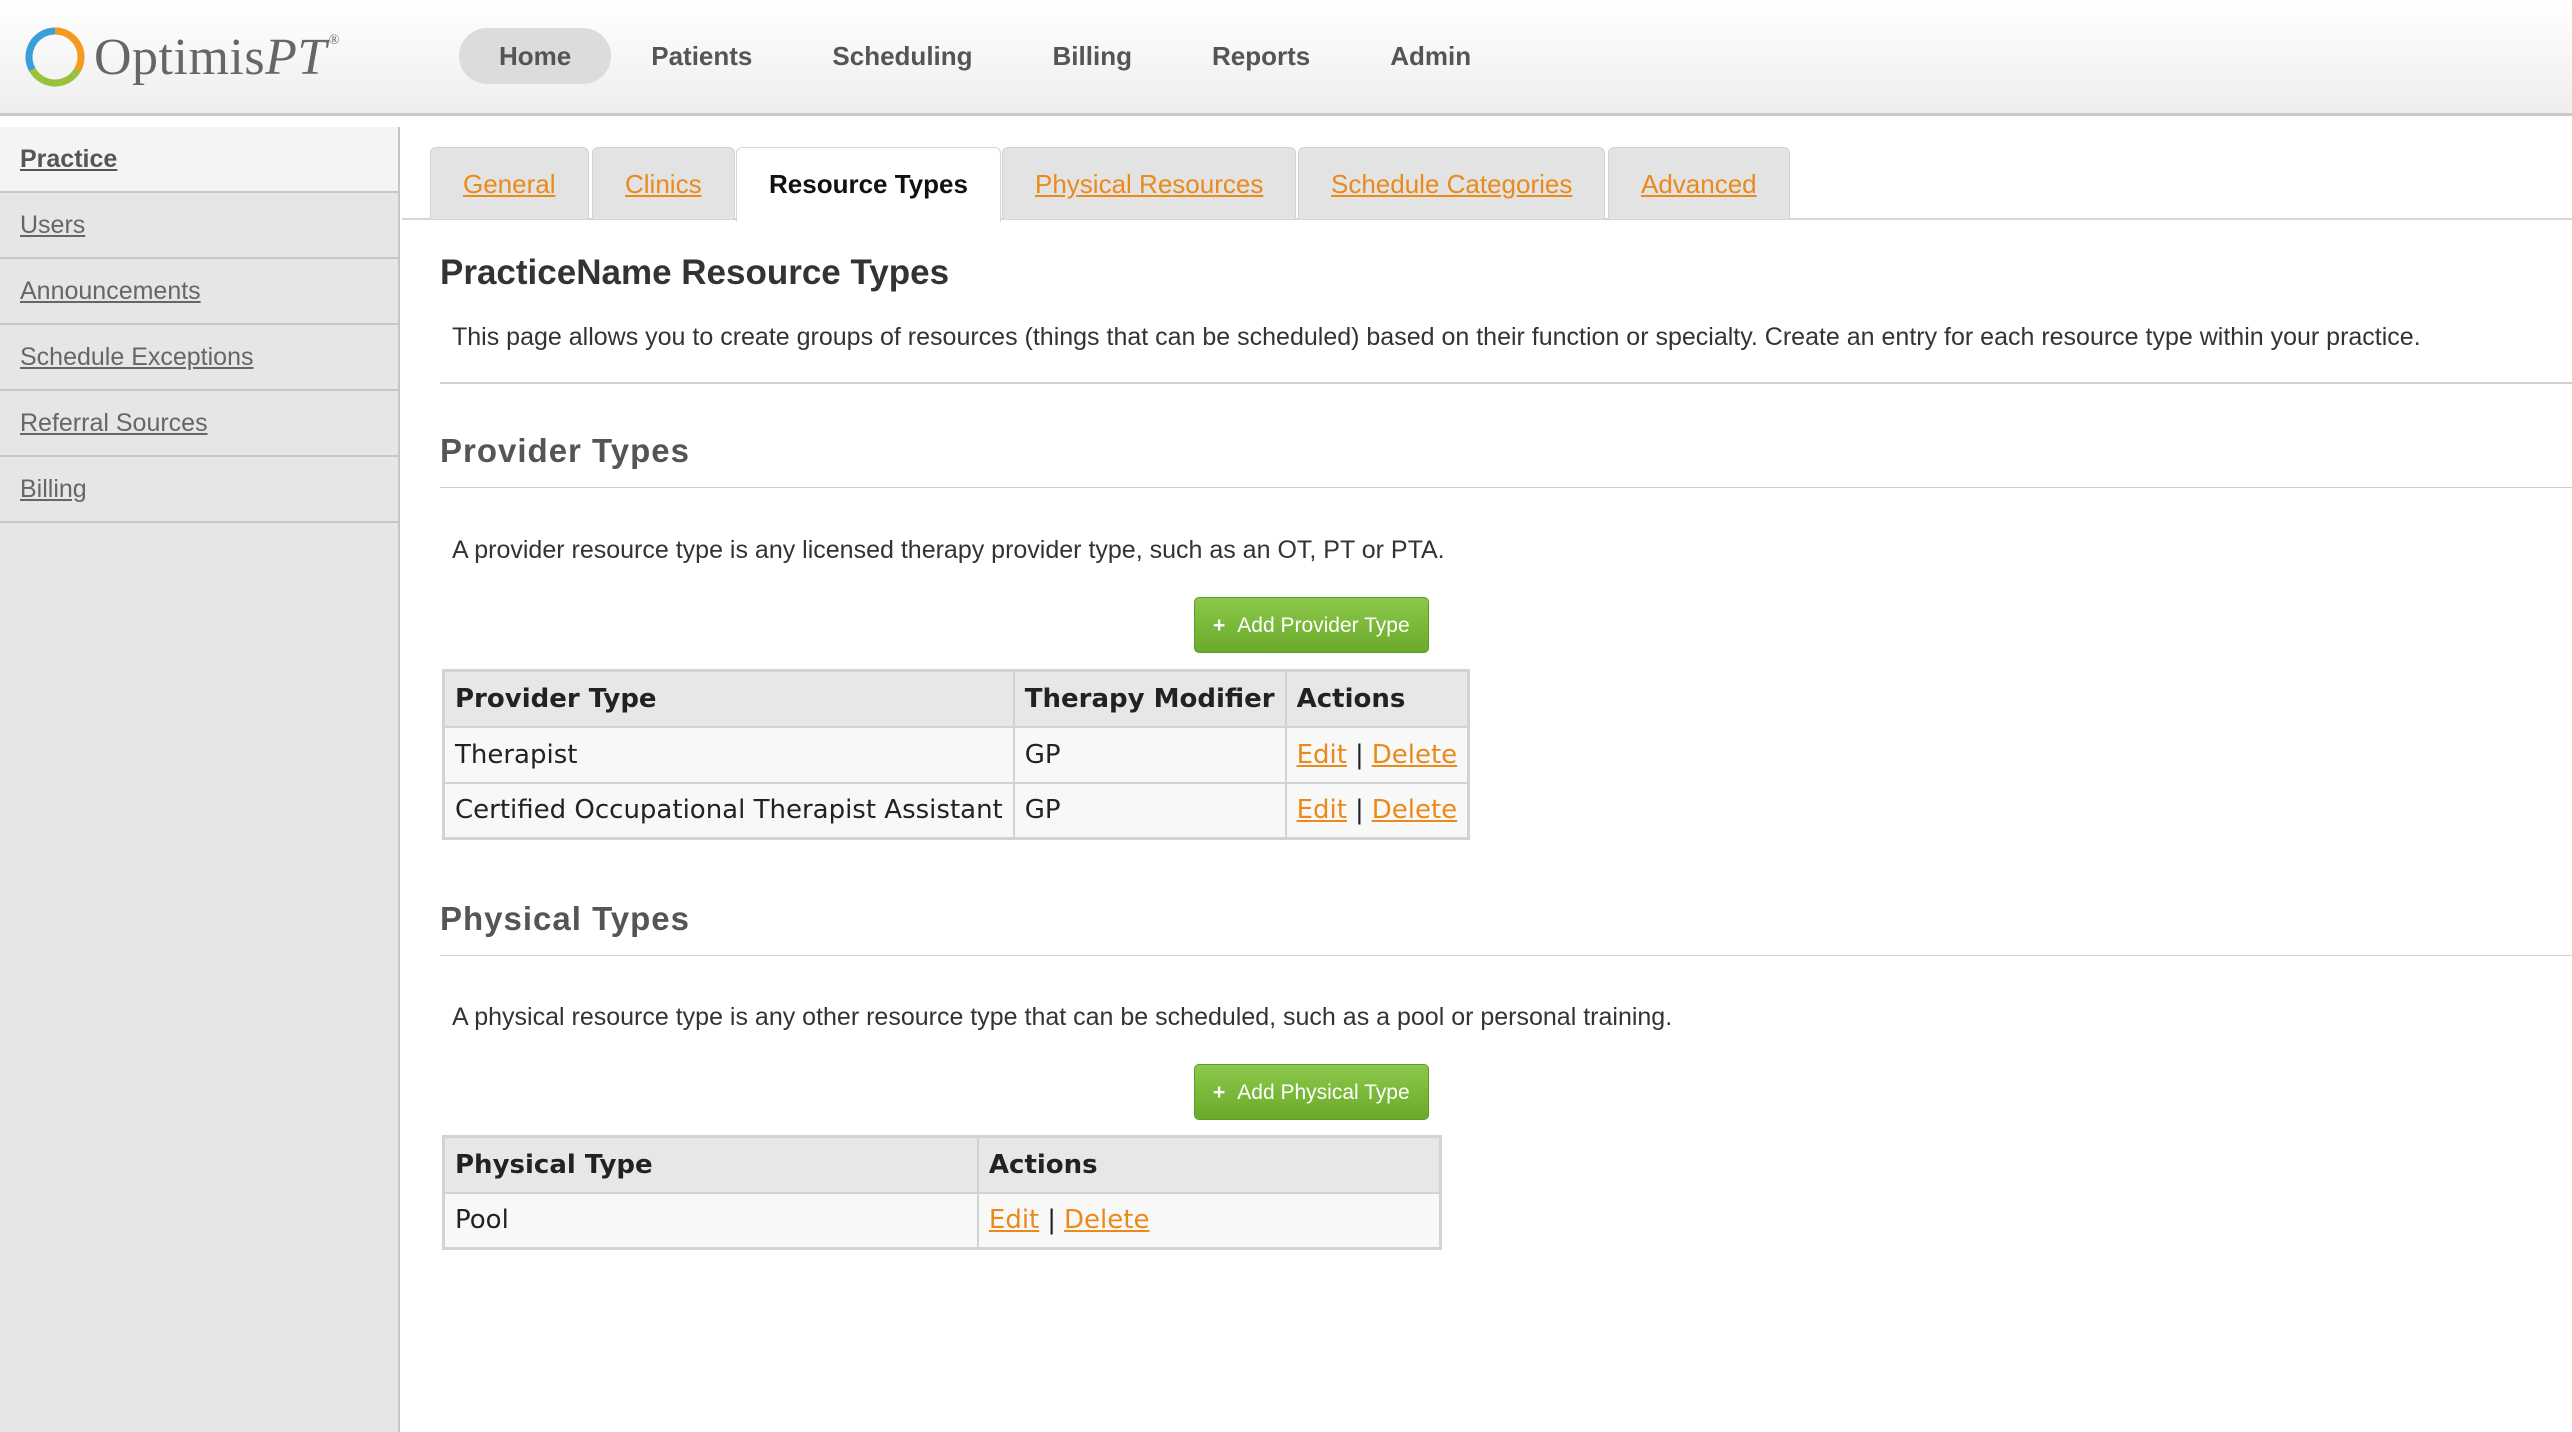 This screenshot has height=1432, width=2572. I want to click on tab-general: General, so click(509, 183).